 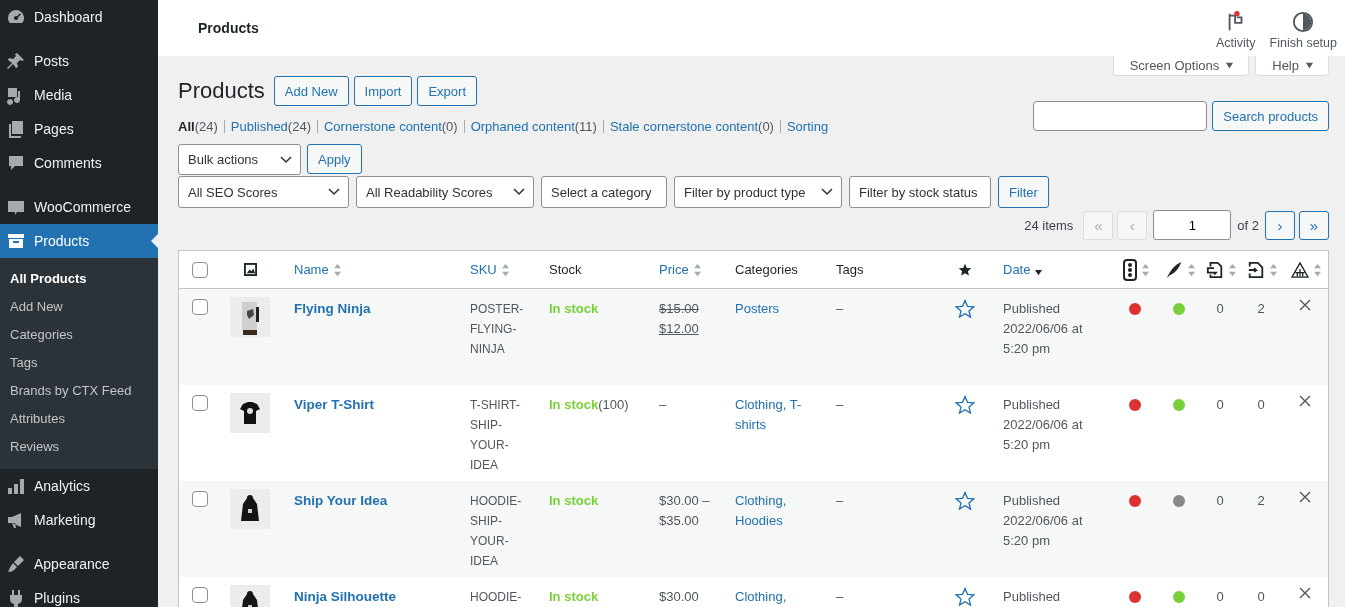 I want to click on linked-count: 2, so click(x=1261, y=501).